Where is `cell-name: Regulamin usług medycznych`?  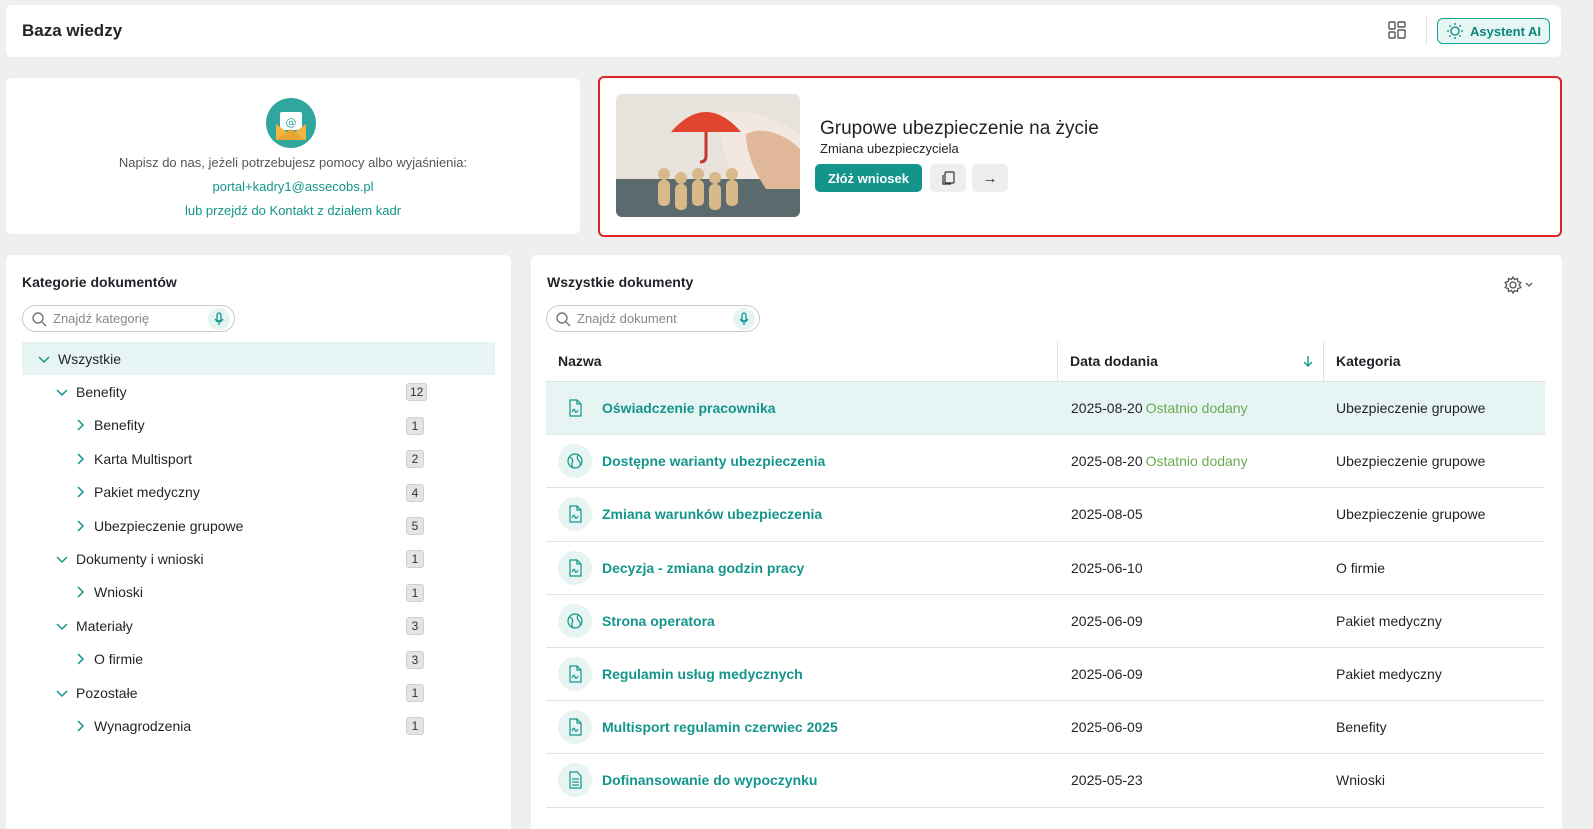
cell-name: Regulamin usług medycznych is located at coordinates (802, 674).